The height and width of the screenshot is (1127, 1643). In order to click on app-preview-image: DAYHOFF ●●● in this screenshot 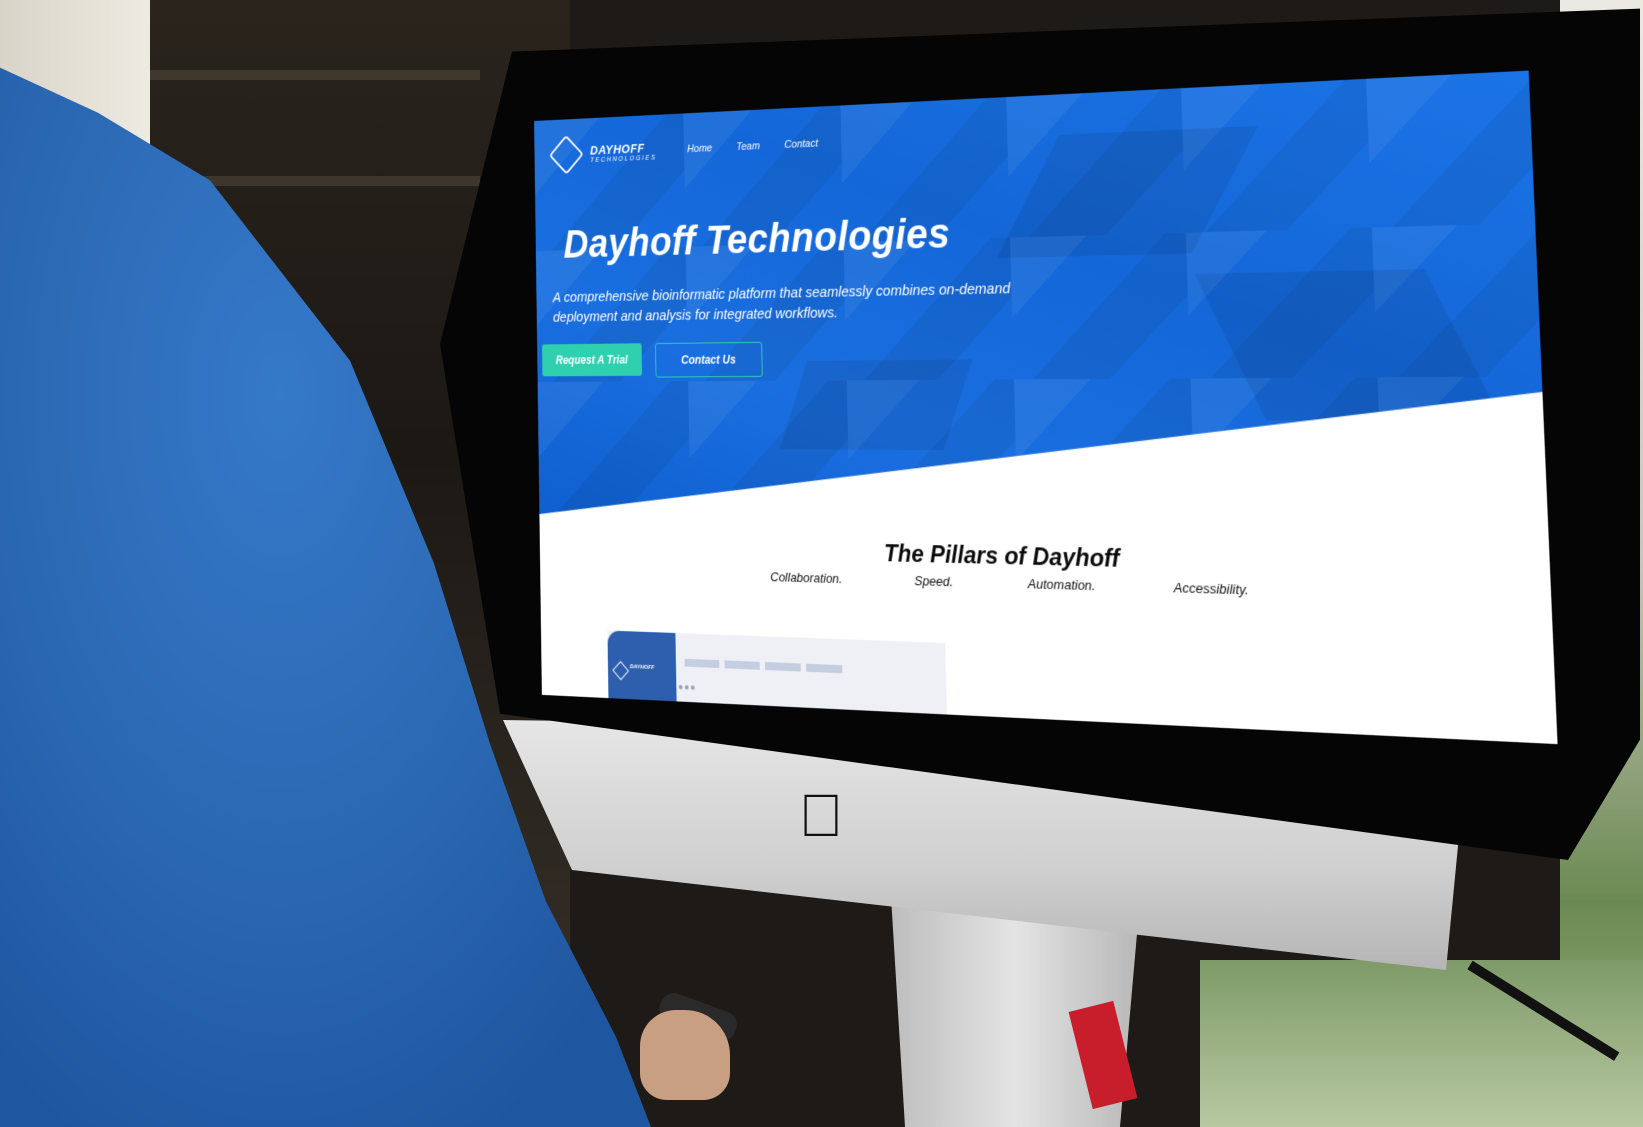, I will do `click(777, 677)`.